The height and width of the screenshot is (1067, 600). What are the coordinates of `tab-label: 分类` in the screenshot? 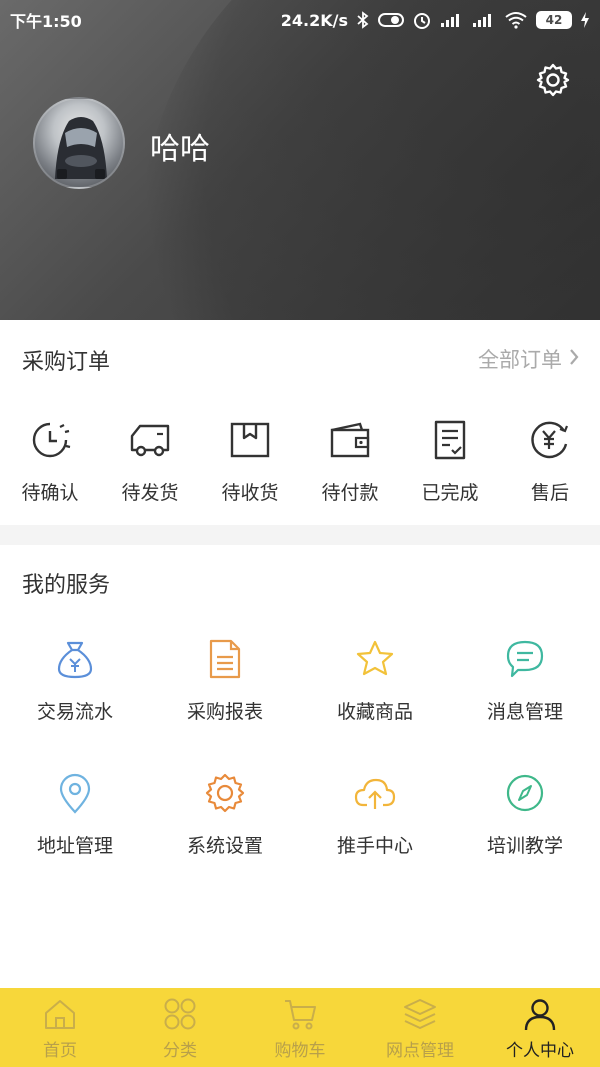 It's located at (180, 1051).